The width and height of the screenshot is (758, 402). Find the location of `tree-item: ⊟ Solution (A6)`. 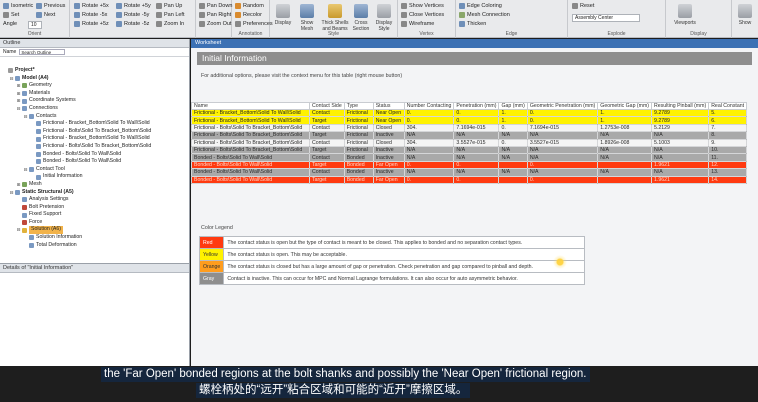

tree-item: ⊟ Solution (A6) is located at coordinates (94, 230).